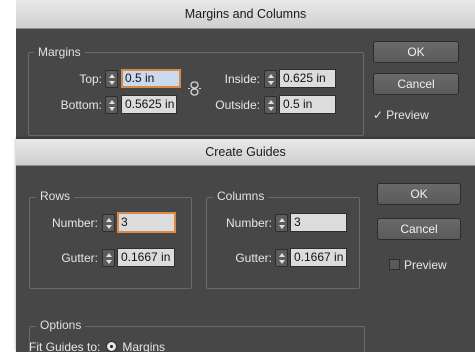 Image resolution: width=475 pixels, height=352 pixels. Describe the element at coordinates (245, 152) in the screenshot. I see `guides-dialog-title: Create Guides` at that location.